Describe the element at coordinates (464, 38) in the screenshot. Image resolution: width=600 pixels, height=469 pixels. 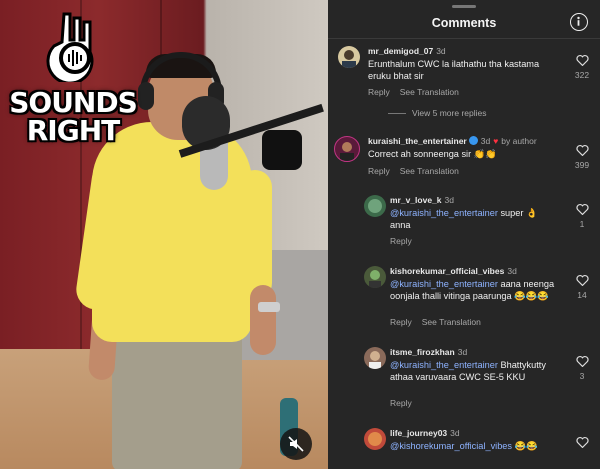
I see `header-divider` at that location.